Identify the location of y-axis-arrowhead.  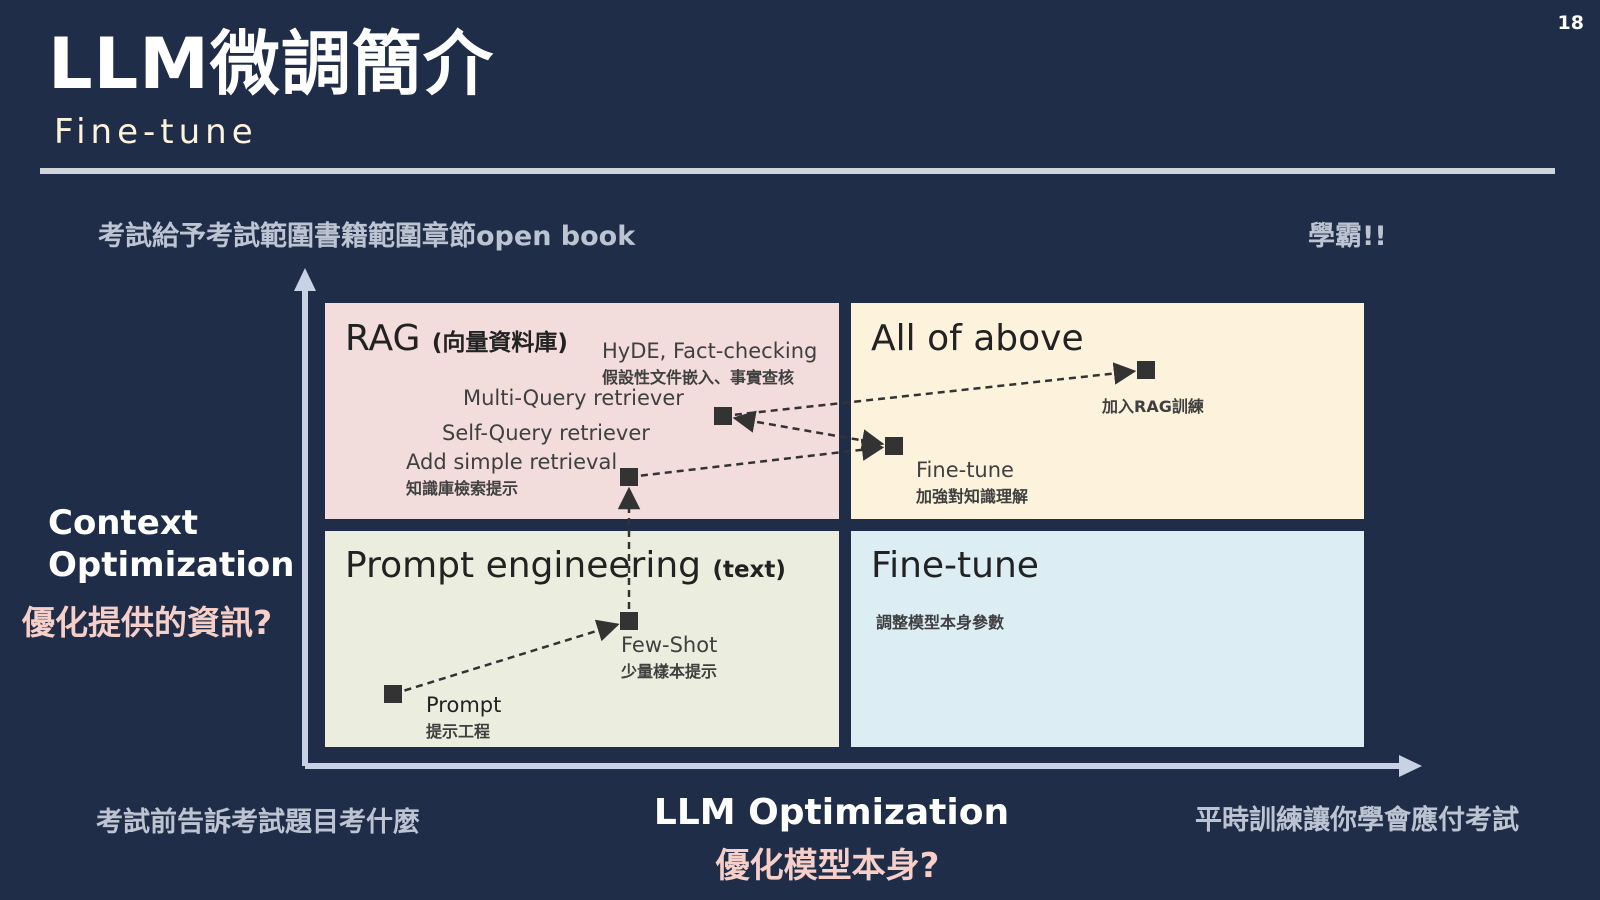
(305, 279).